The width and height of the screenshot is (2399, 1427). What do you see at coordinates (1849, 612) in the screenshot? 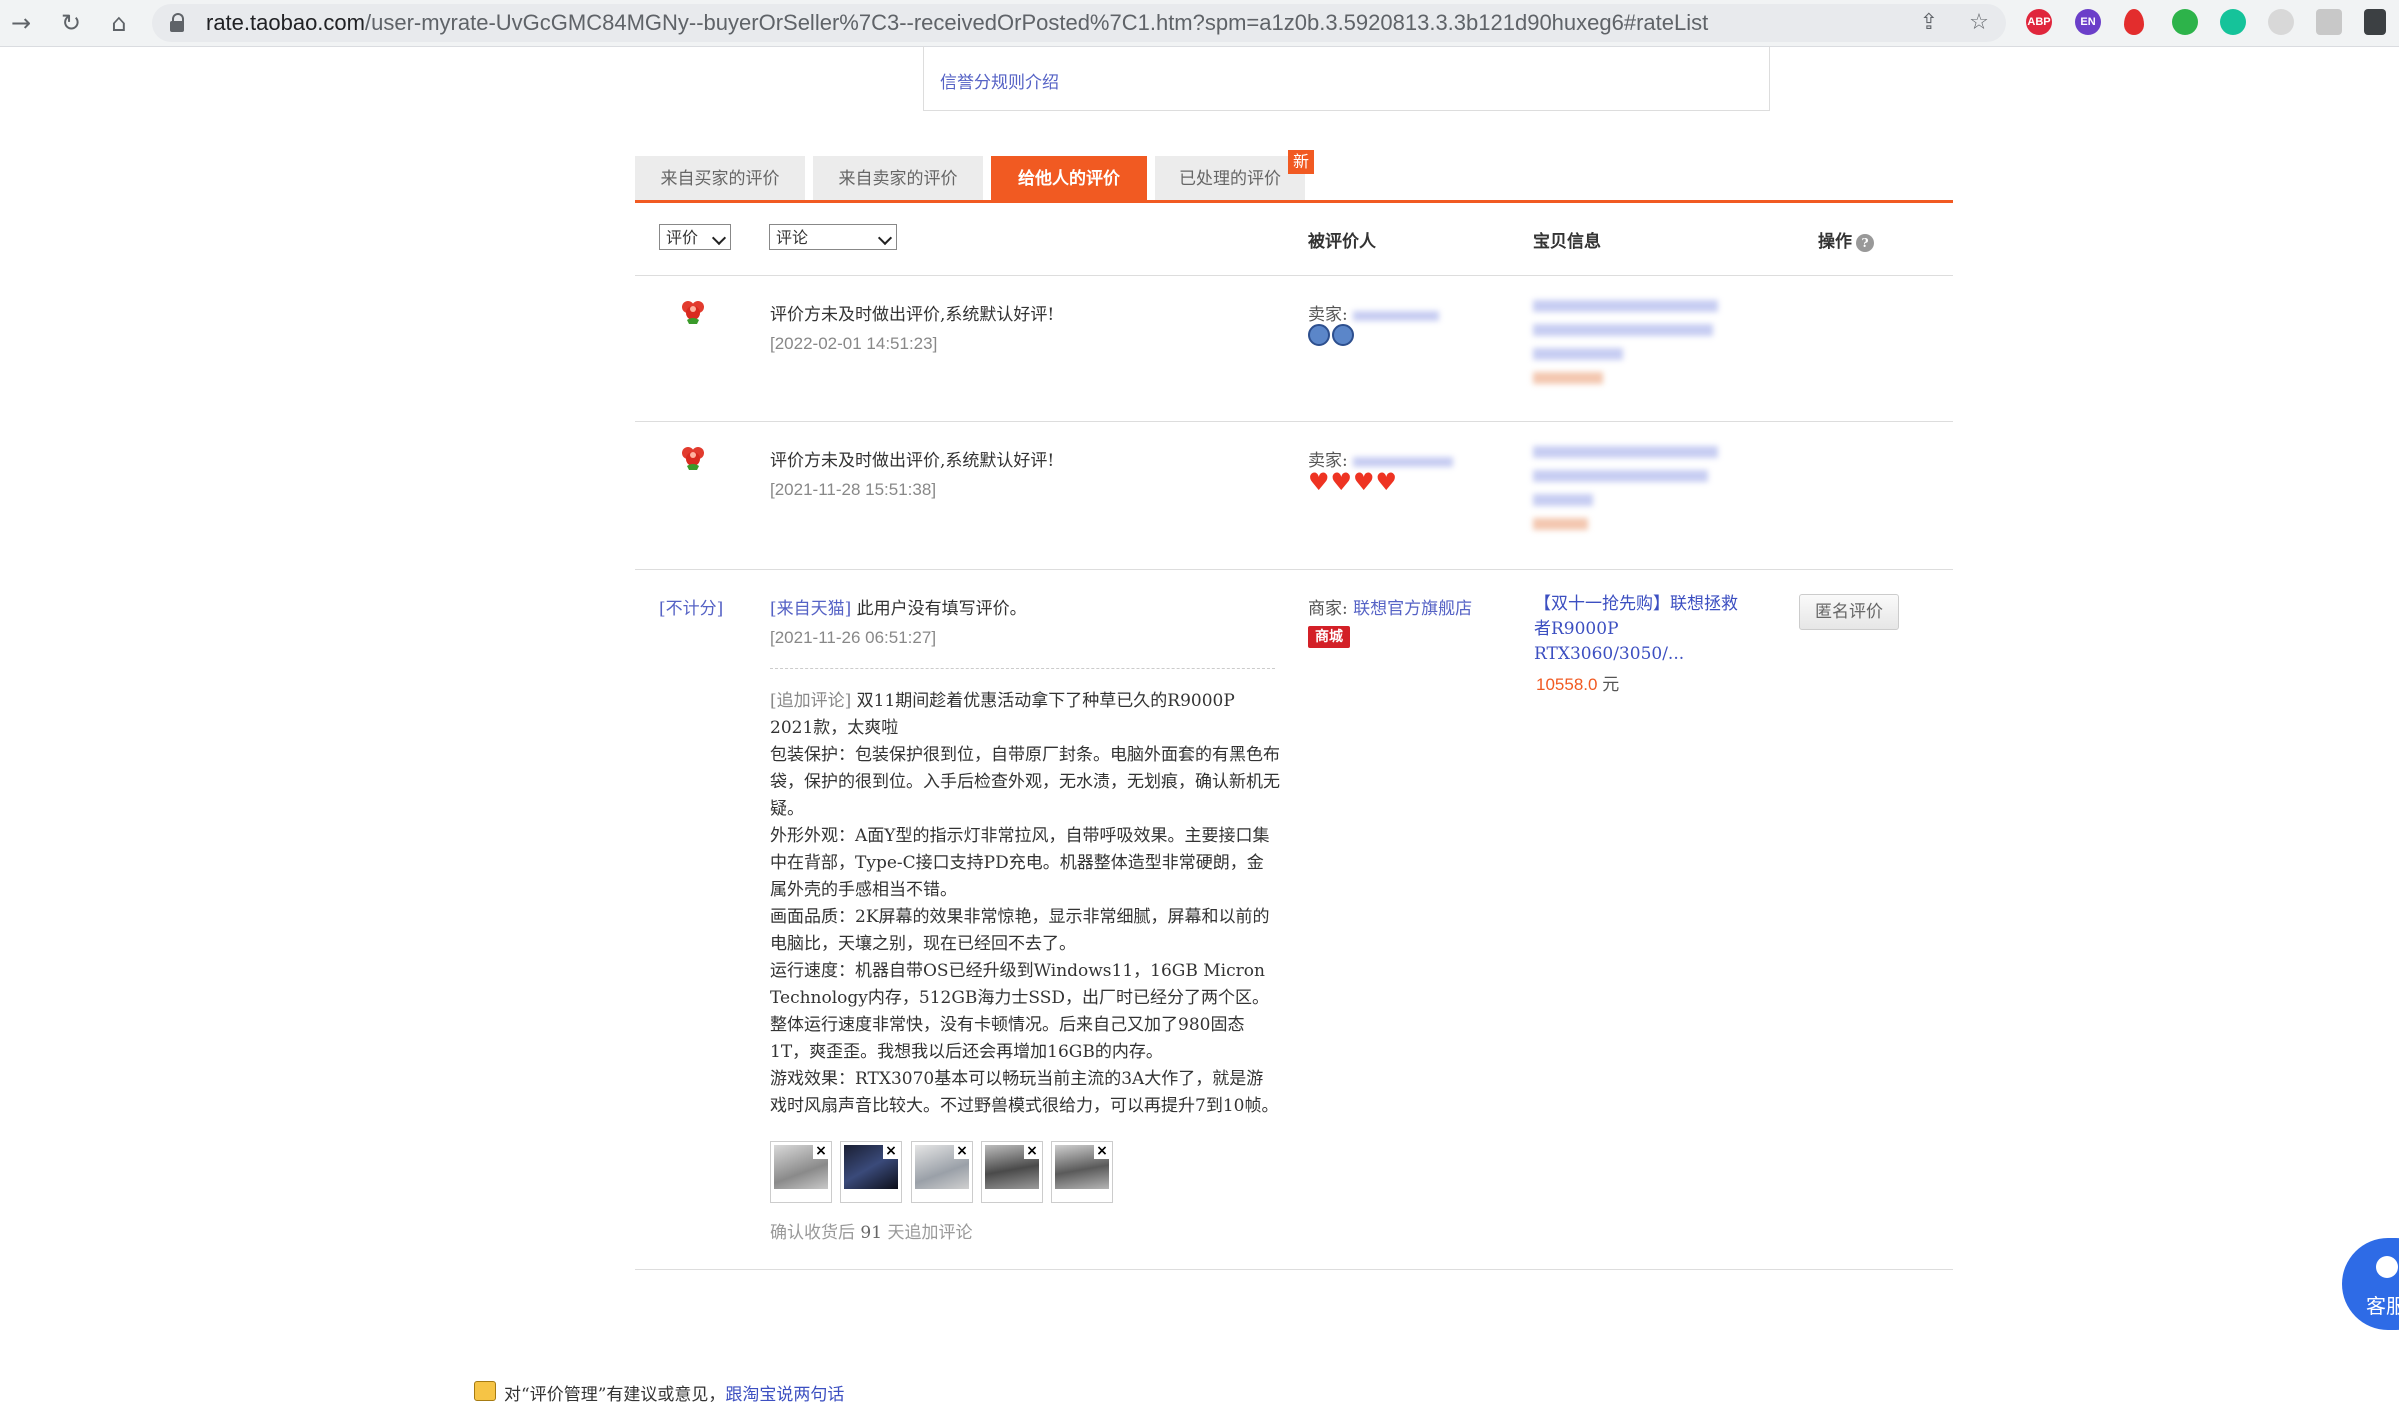
I see `anonymous-review-button: 匿名评价` at bounding box center [1849, 612].